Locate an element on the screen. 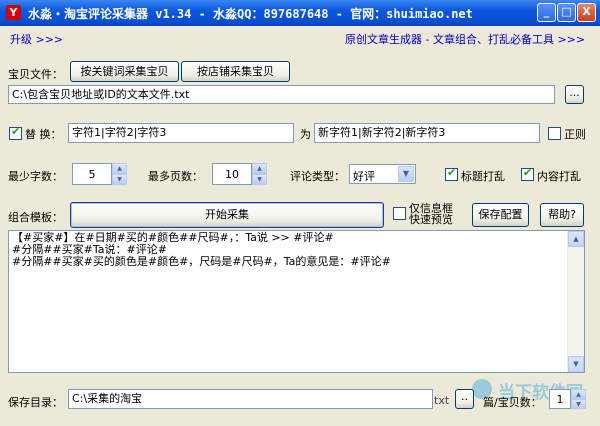  save-ext-label: txt is located at coordinates (442, 400).